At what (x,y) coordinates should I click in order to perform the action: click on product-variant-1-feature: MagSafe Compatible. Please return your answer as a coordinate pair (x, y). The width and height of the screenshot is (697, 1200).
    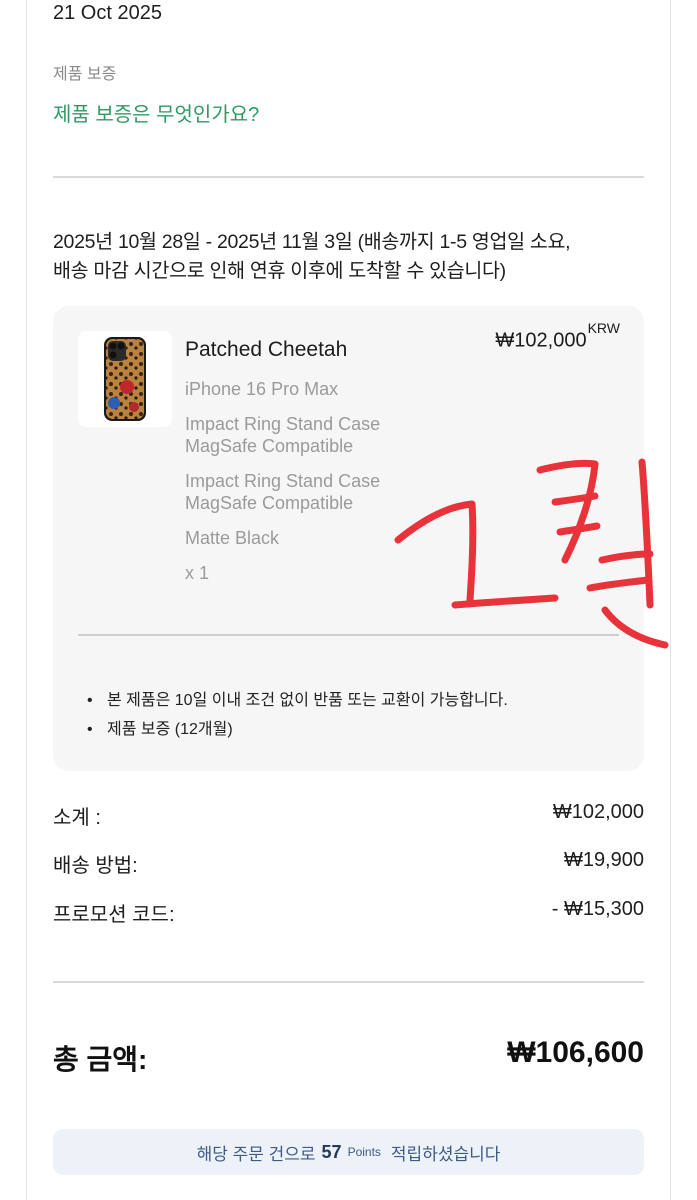
    Looking at the image, I should click on (269, 446).